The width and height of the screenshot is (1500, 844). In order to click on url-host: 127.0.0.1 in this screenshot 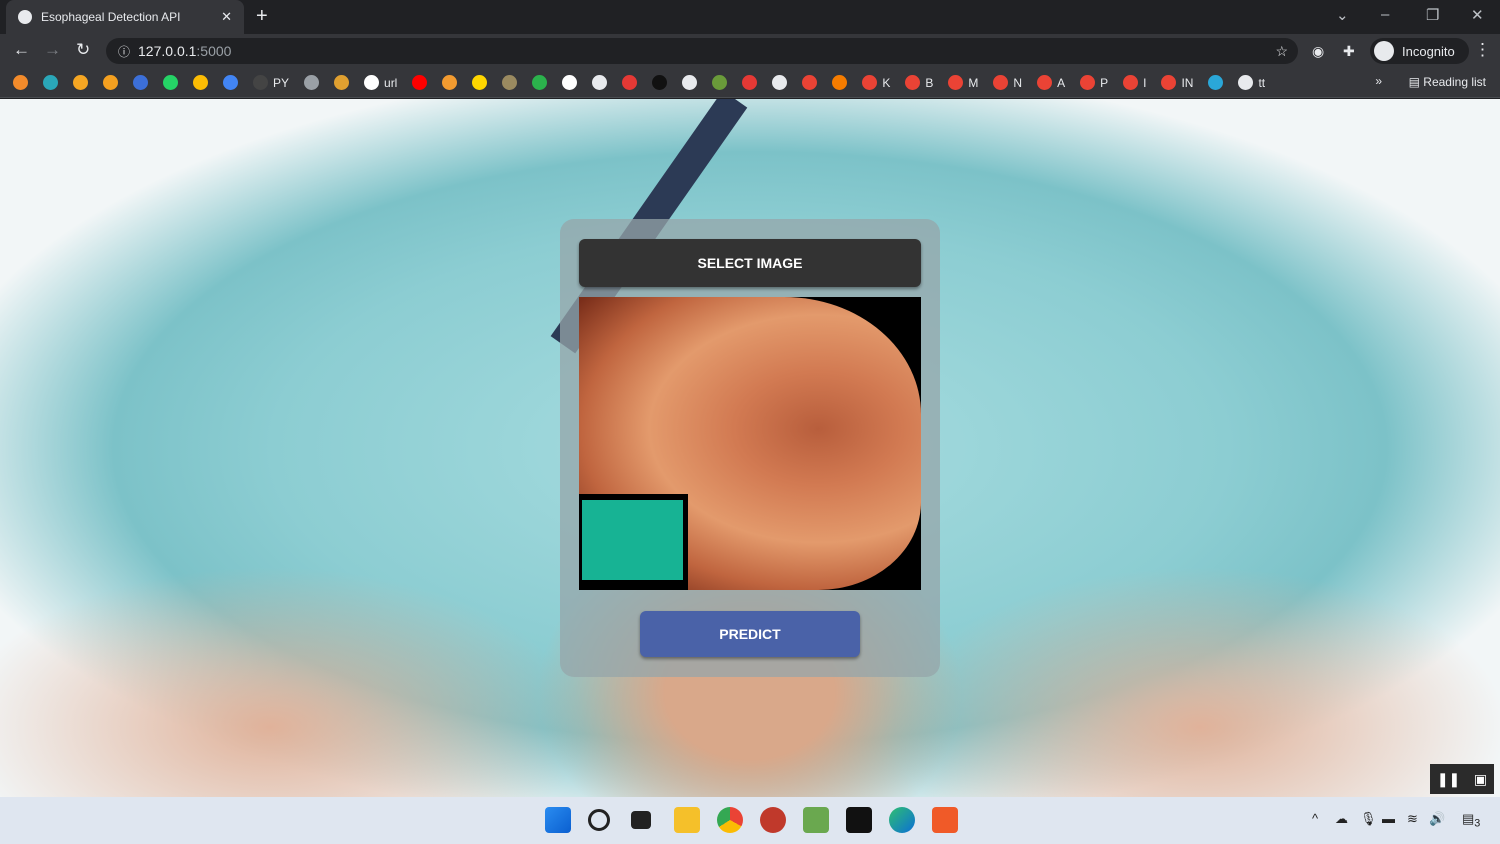, I will do `click(167, 51)`.